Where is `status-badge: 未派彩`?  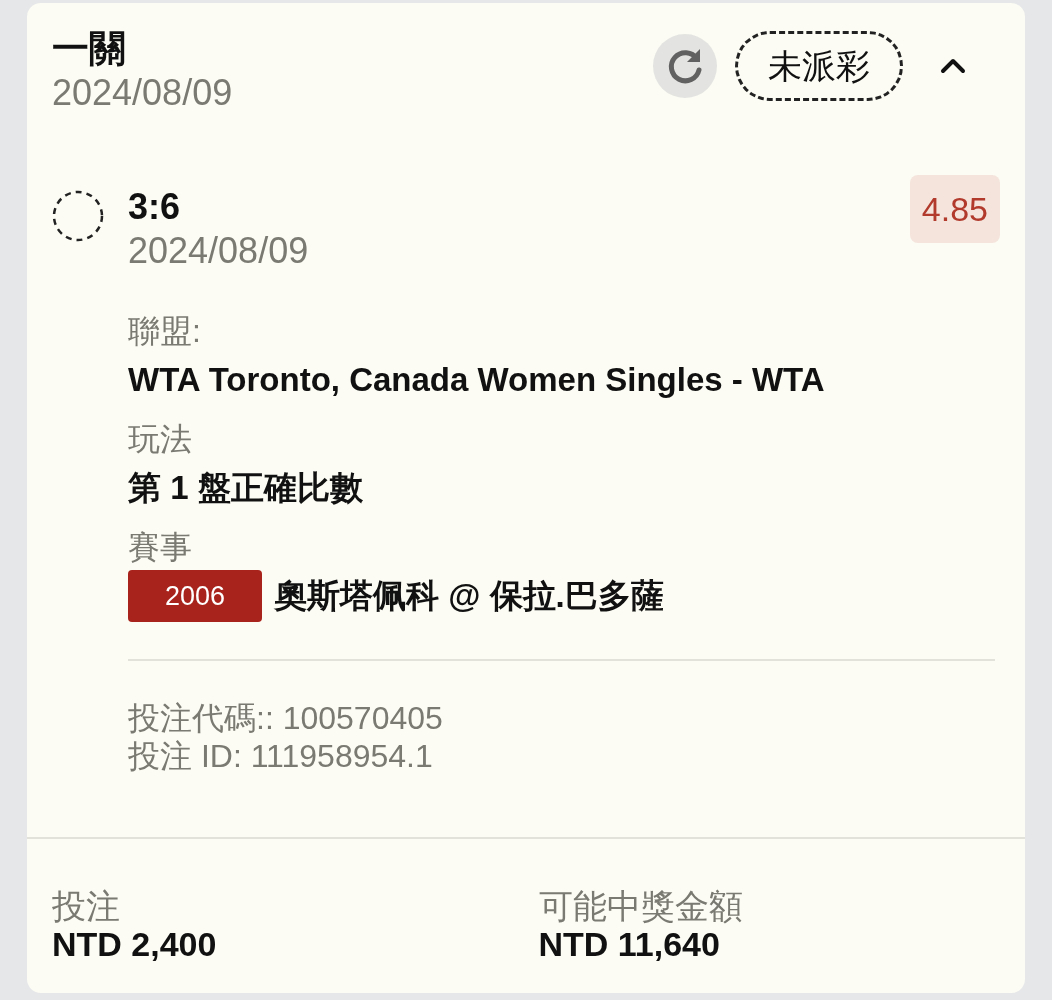
status-badge: 未派彩 is located at coordinates (819, 66).